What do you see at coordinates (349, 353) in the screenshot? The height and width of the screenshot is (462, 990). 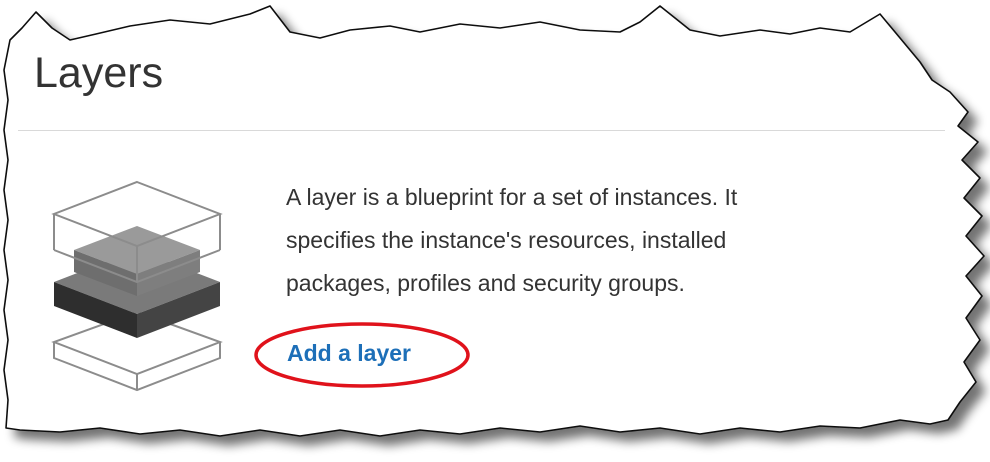 I see `add-layer-link: Add a layer` at bounding box center [349, 353].